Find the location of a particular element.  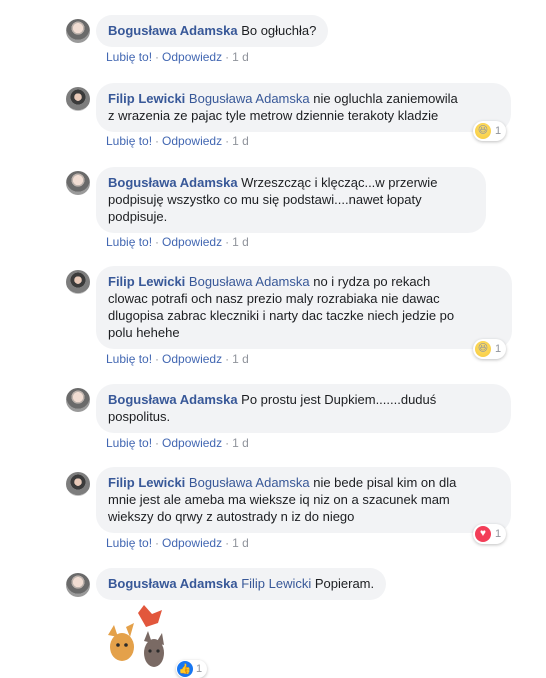

comment-text: Popieram. is located at coordinates (343, 583).